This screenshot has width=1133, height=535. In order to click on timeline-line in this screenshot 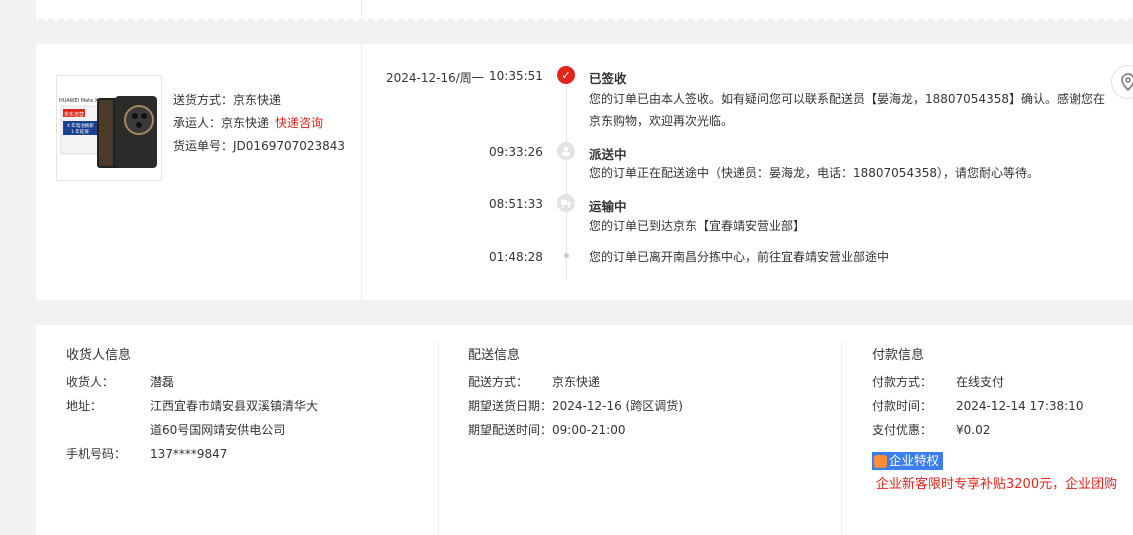, I will do `click(566, 180)`.